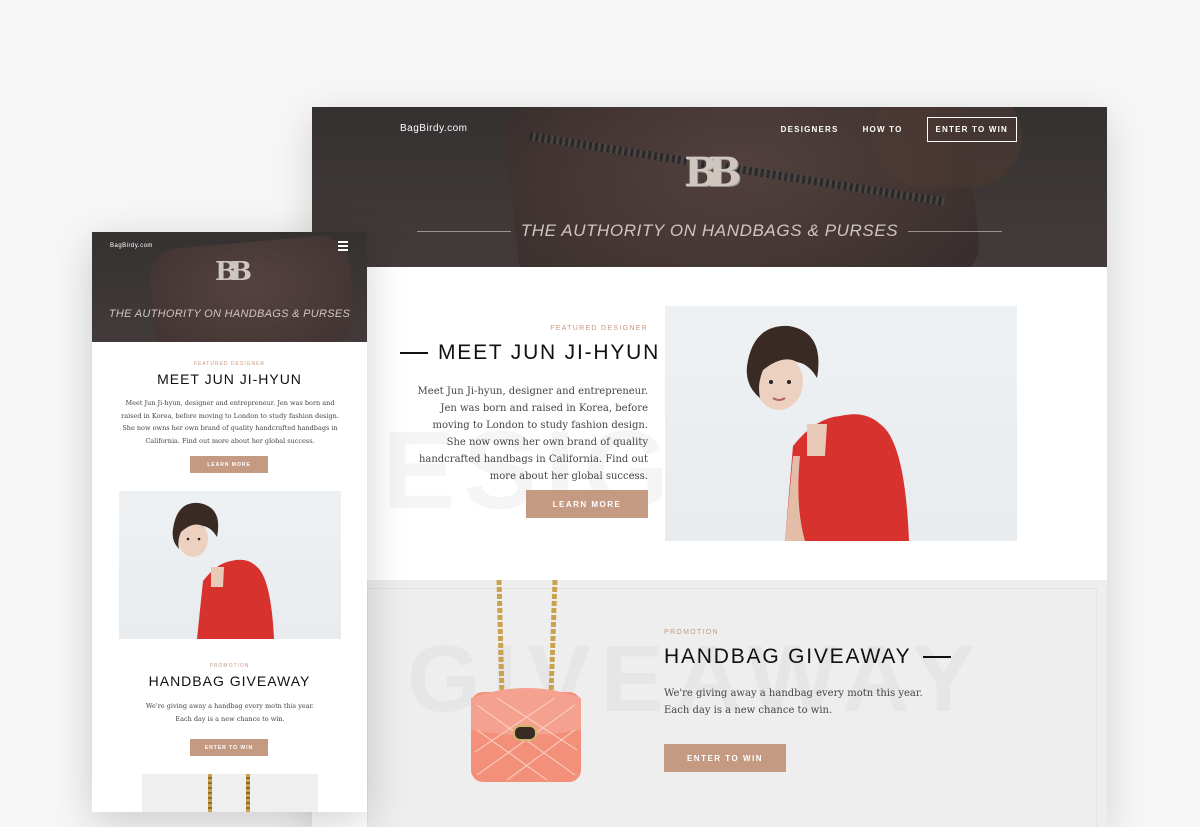 The image size is (1200, 827). I want to click on hero-tagline-row: THE AUTHORITY ON HANDBAGS & PURSES, so click(709, 231).